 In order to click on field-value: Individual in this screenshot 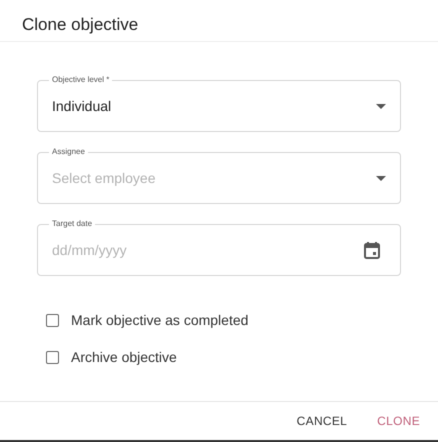, I will do `click(82, 106)`.